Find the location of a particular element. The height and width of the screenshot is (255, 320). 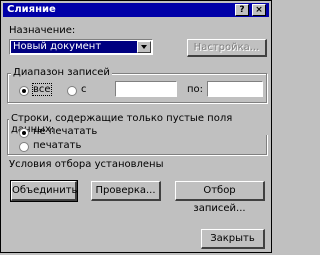

dropdown-arrow-button is located at coordinates (144, 47).